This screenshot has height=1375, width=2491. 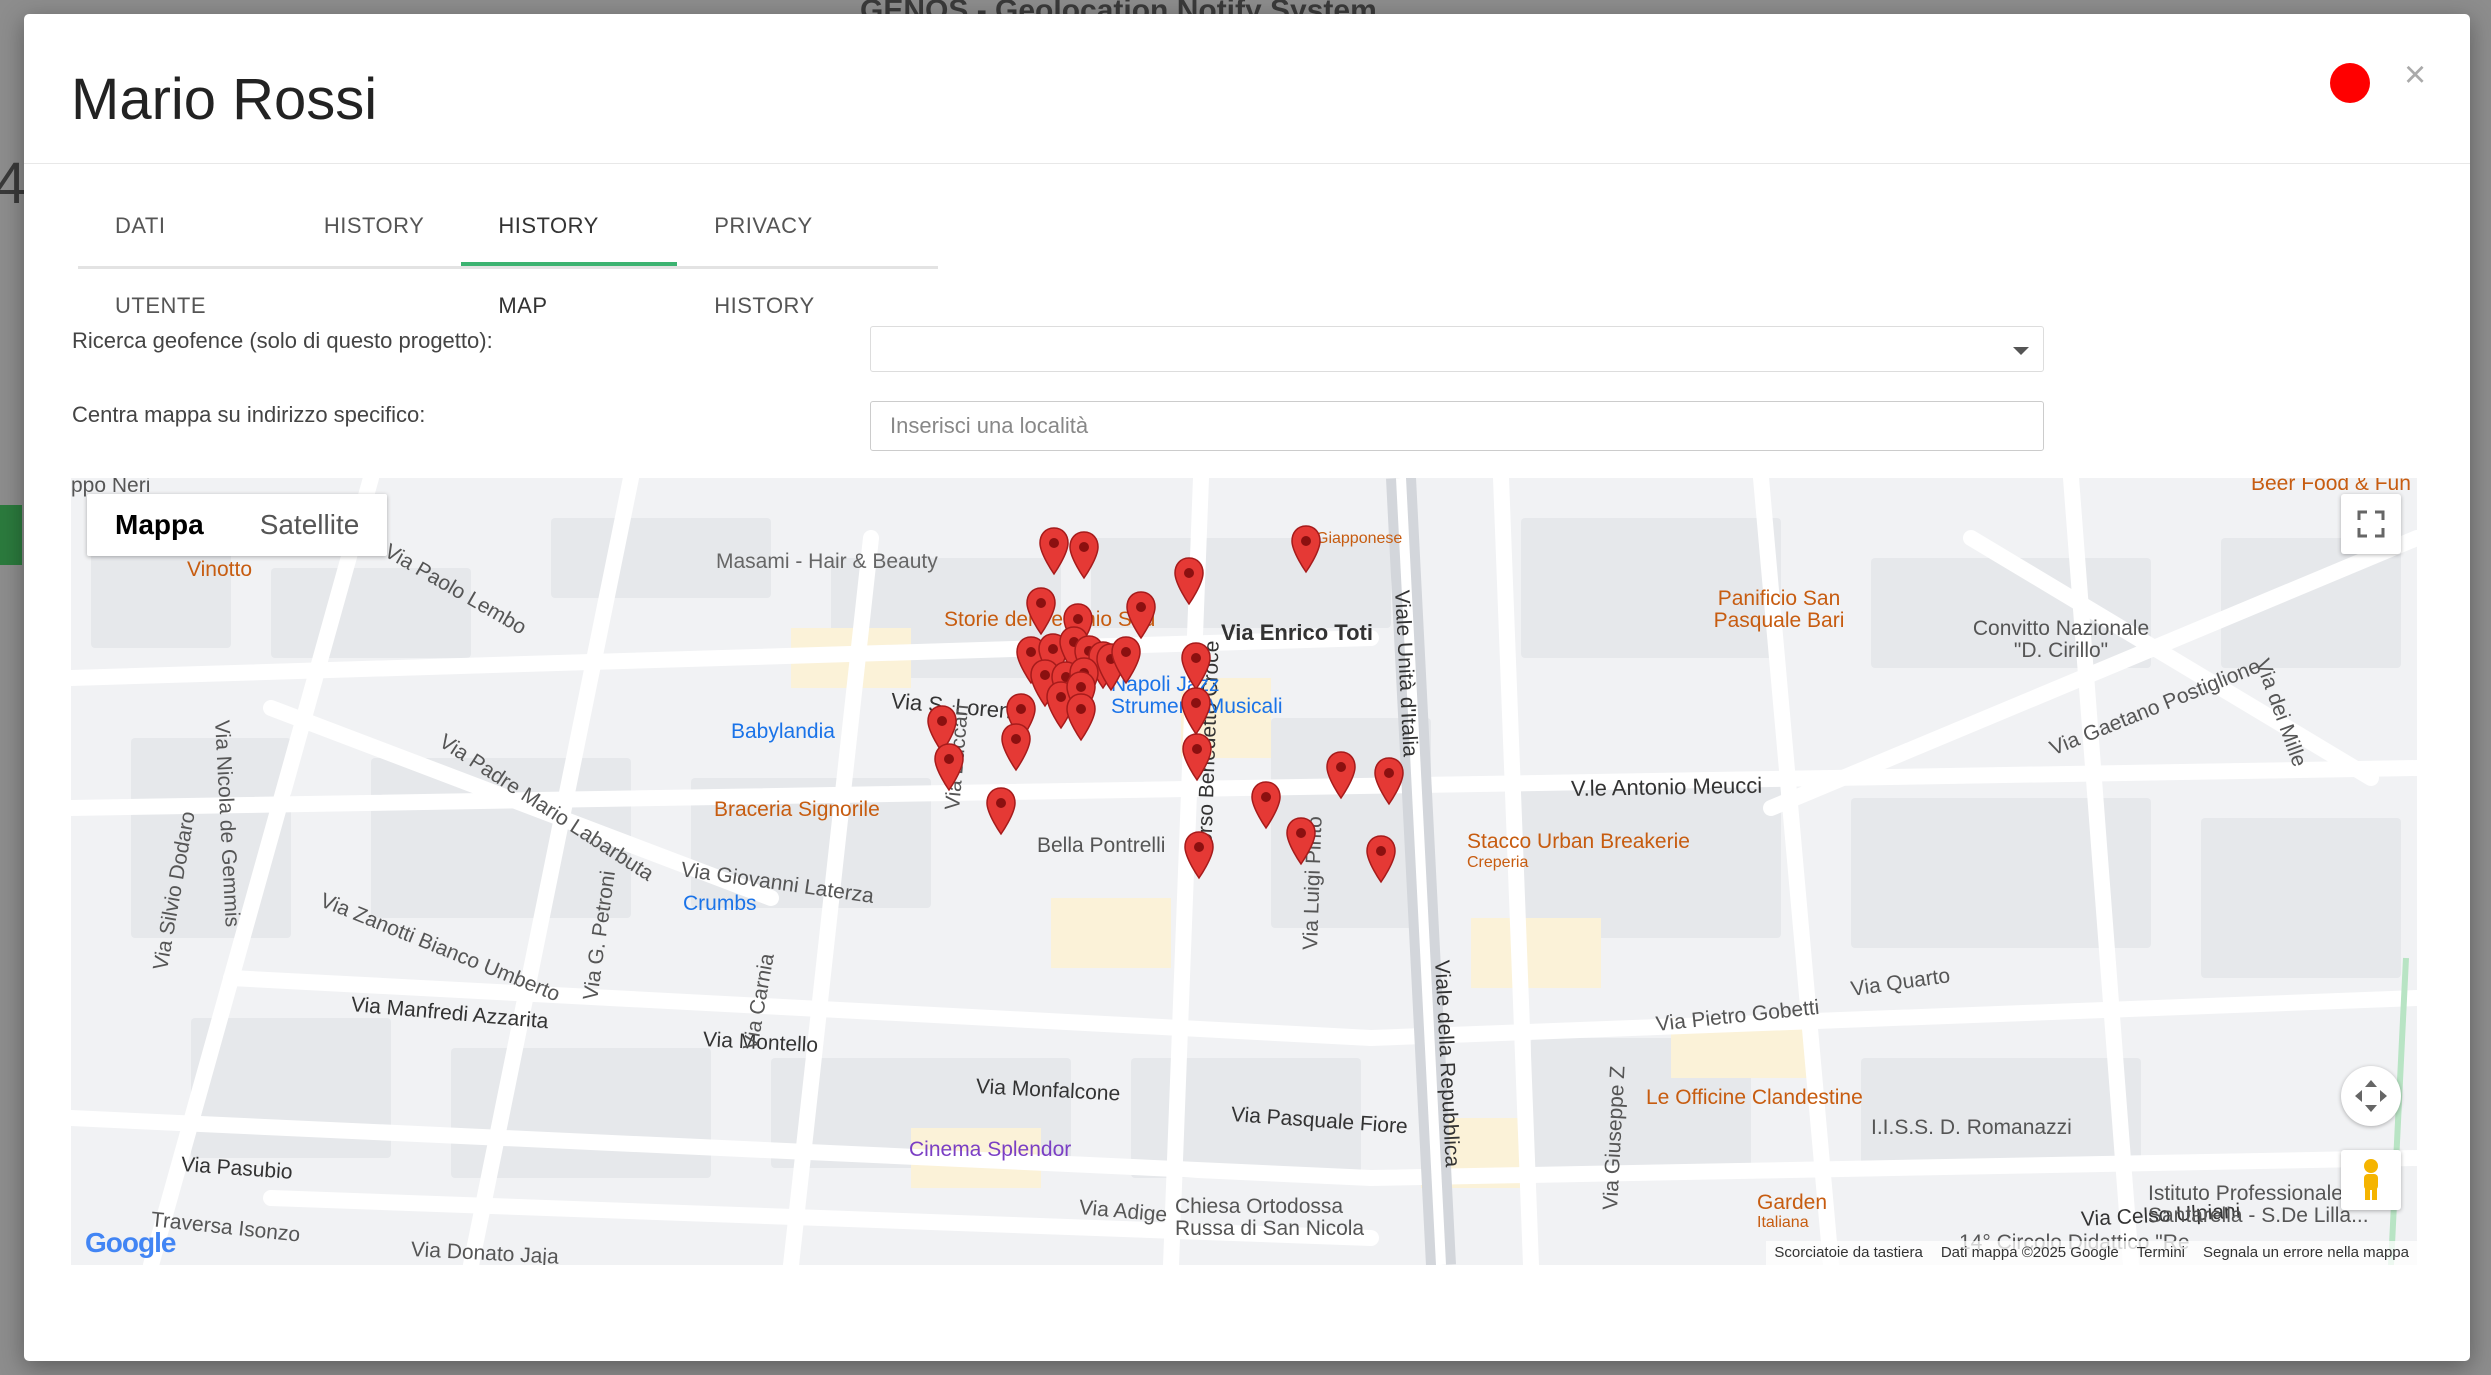 What do you see at coordinates (1247, 89) in the screenshot?
I see `modal-header: Mario Rossi ×` at bounding box center [1247, 89].